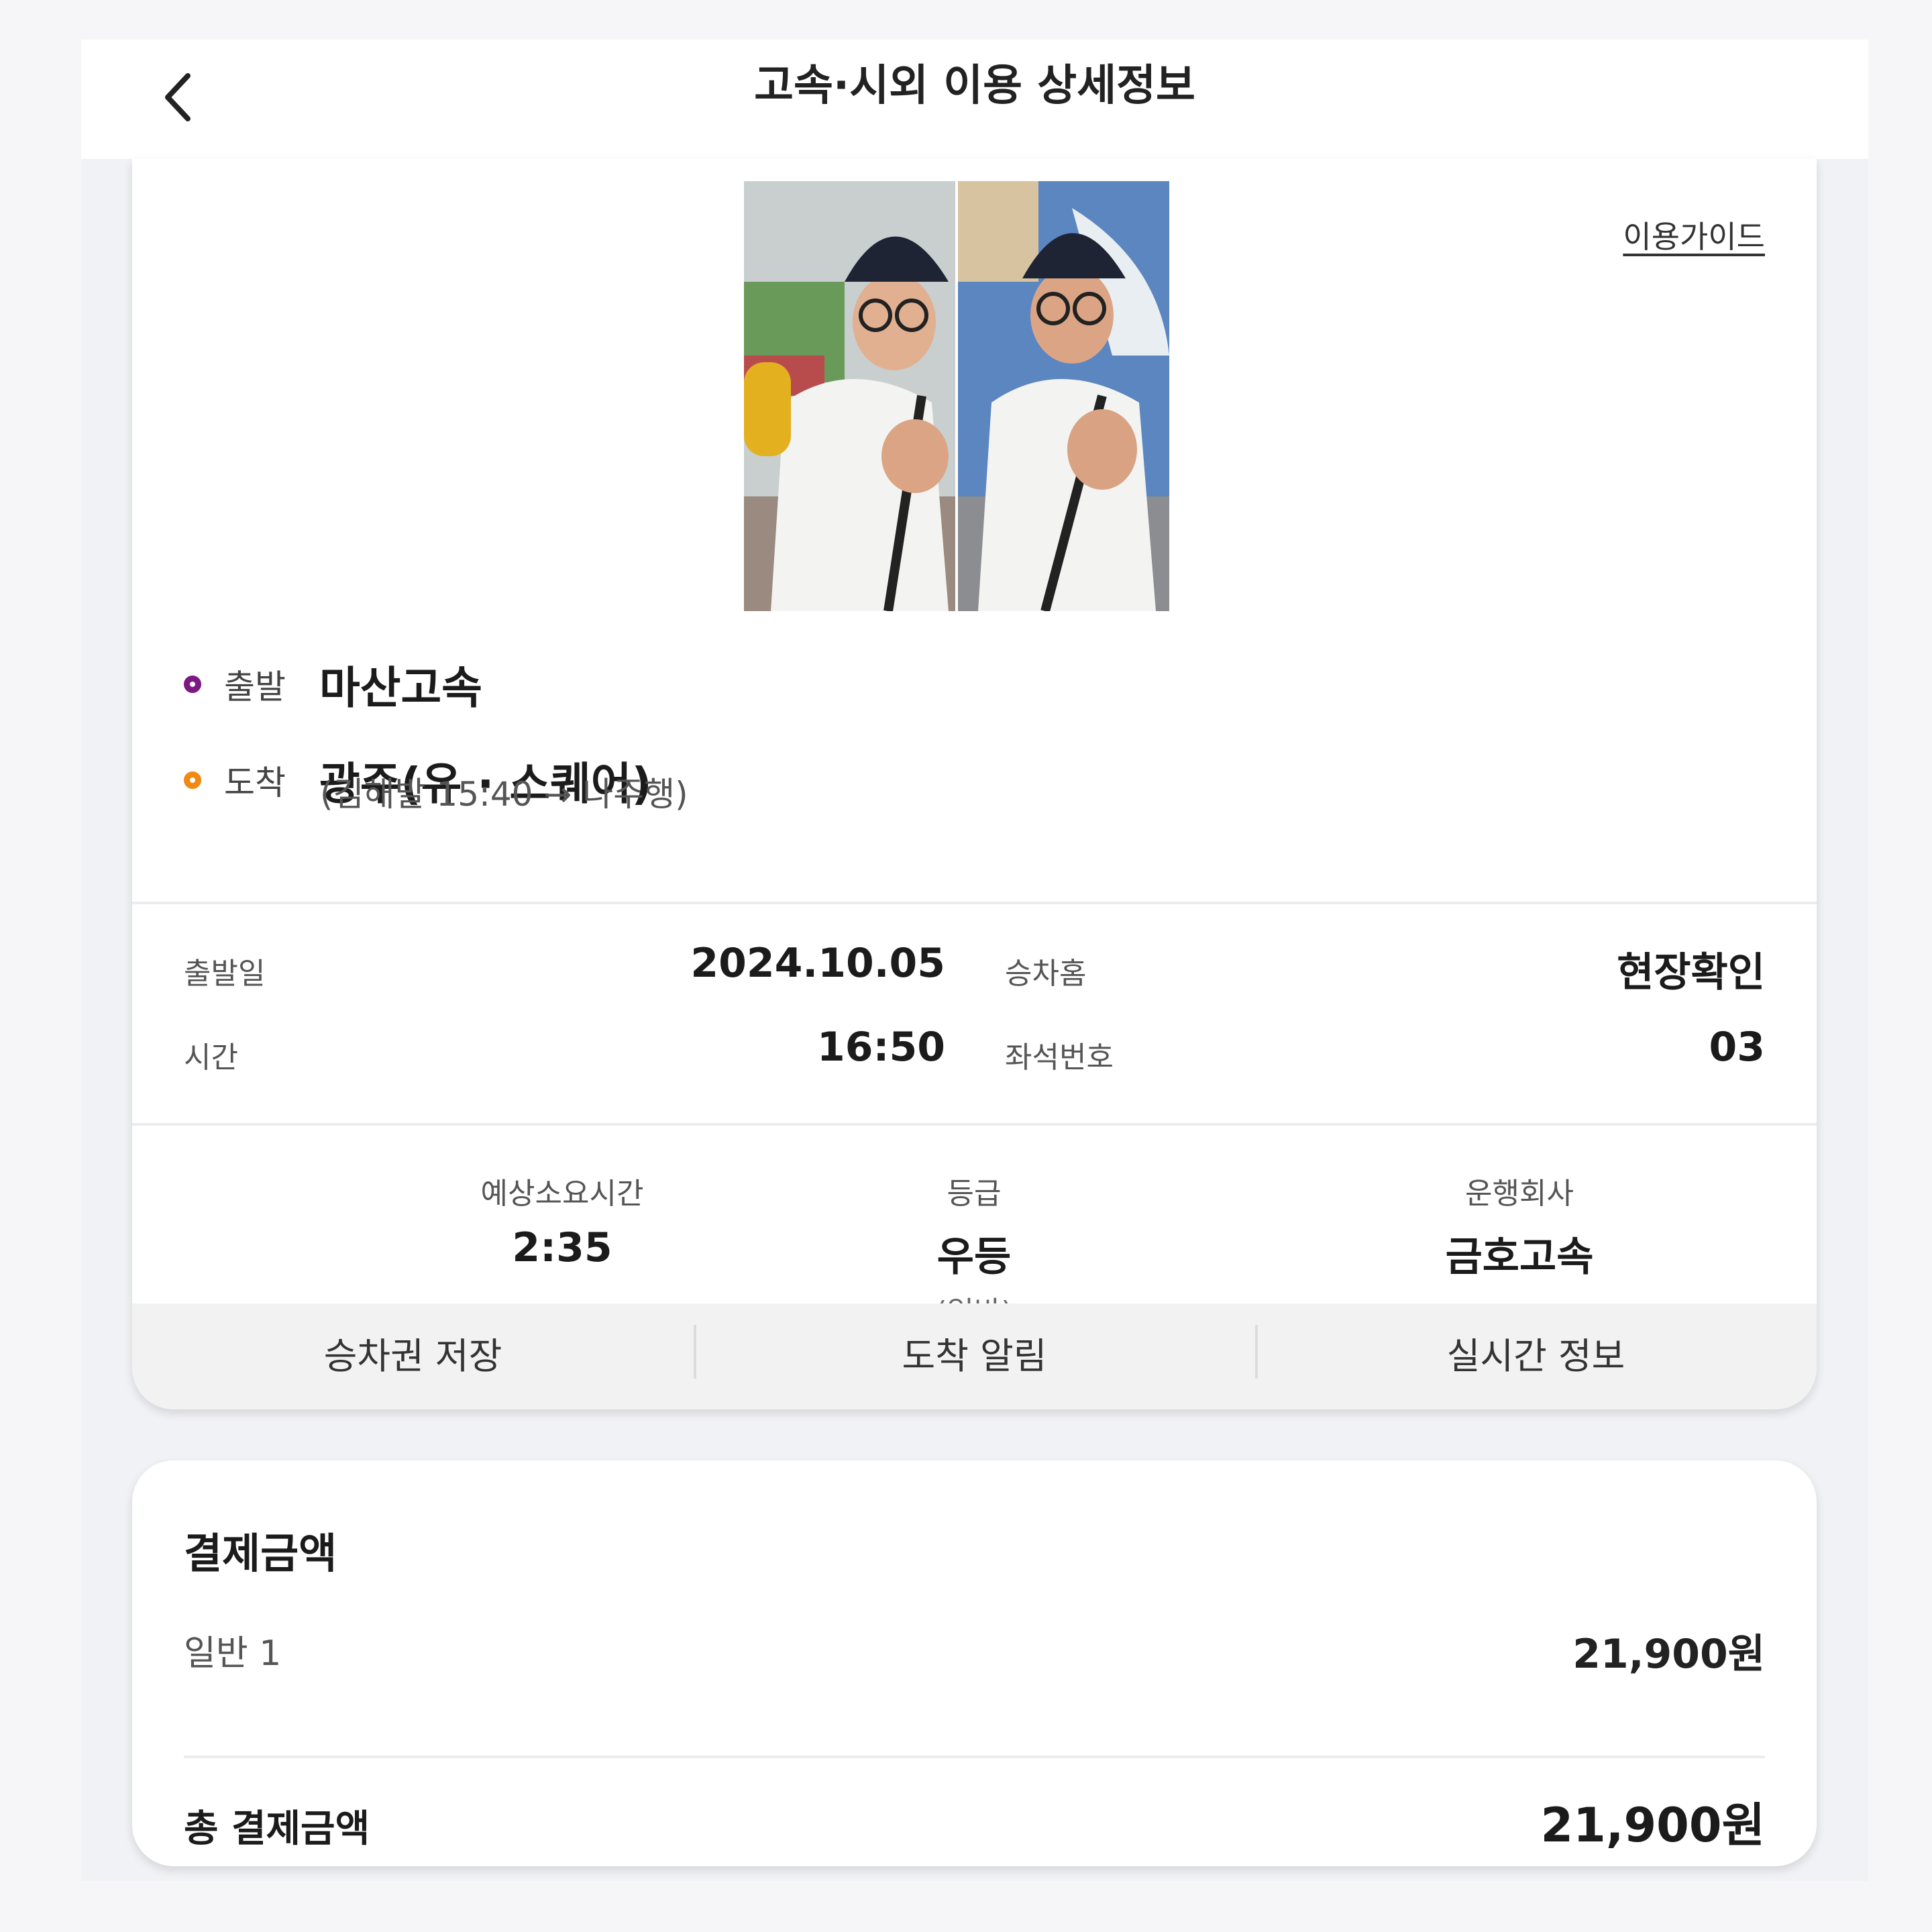  Describe the element at coordinates (1046, 974) in the screenshot. I see `detail-label: 승차홈` at that location.